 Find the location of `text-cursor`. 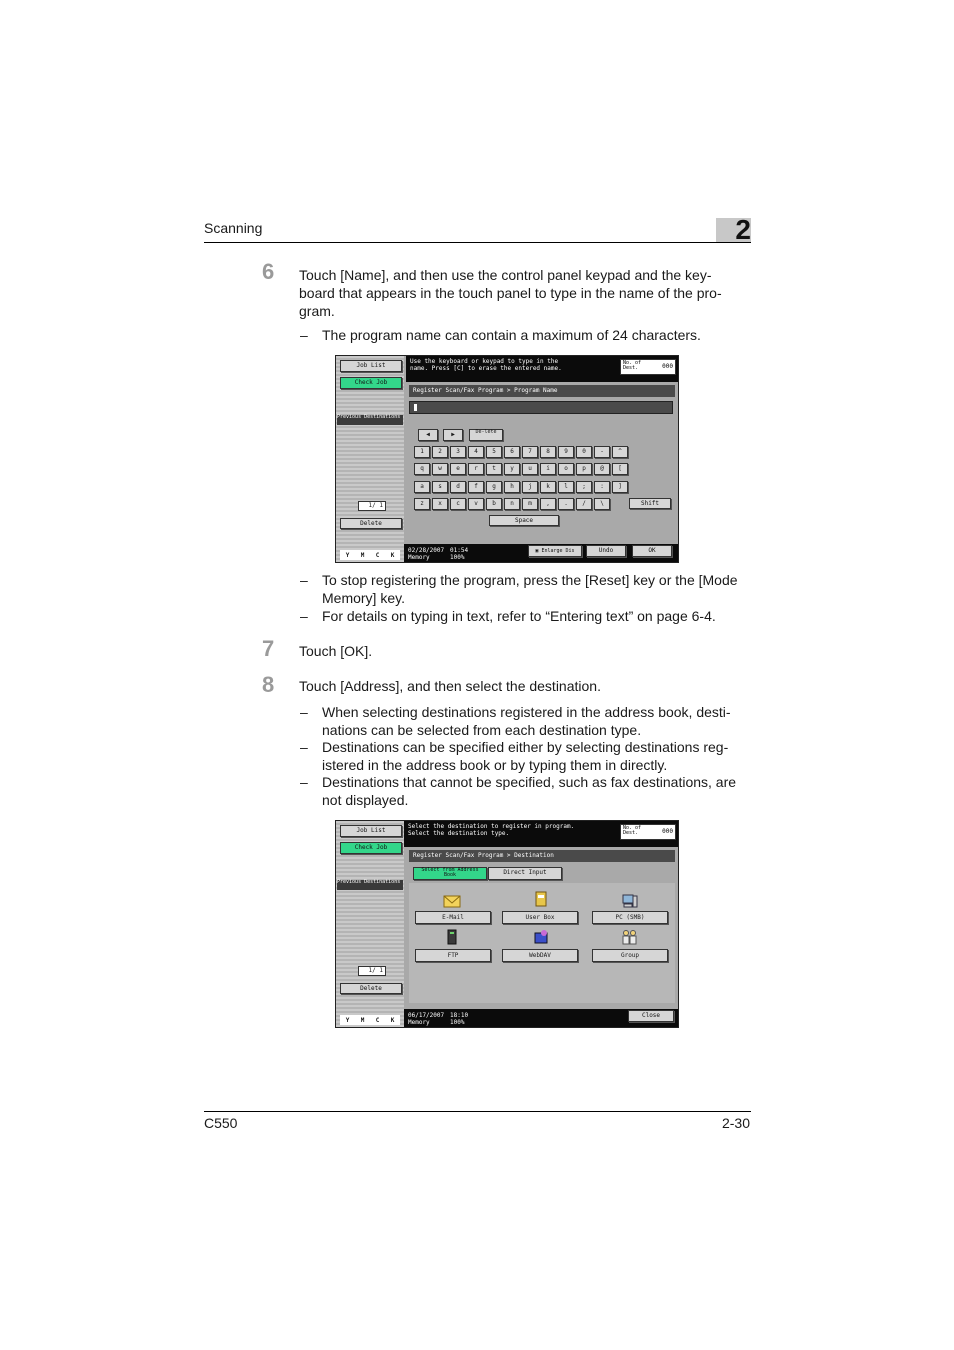

text-cursor is located at coordinates (415, 407).